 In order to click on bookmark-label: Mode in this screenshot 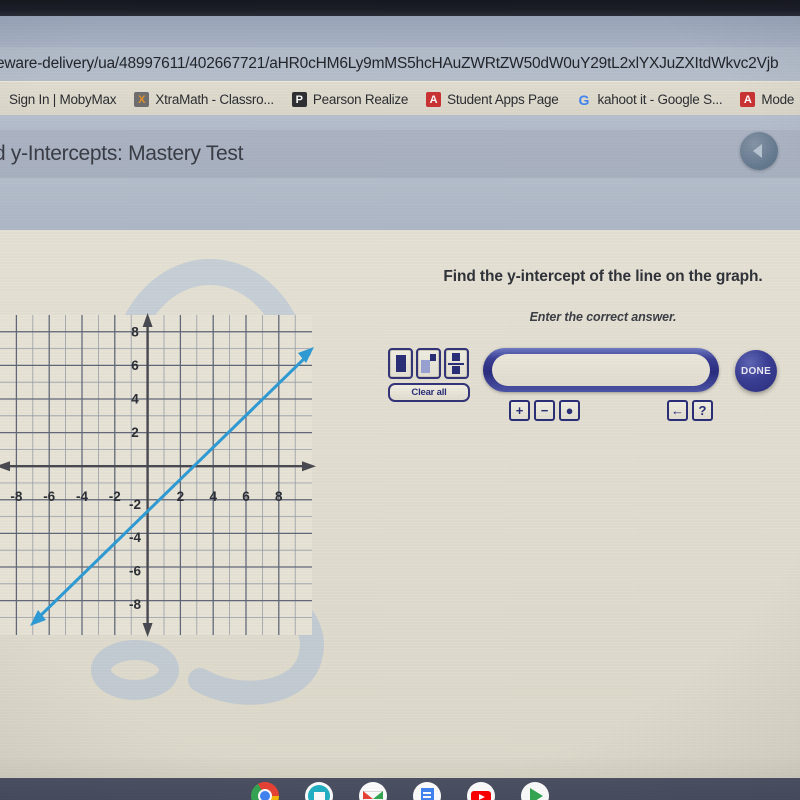, I will do `click(778, 99)`.